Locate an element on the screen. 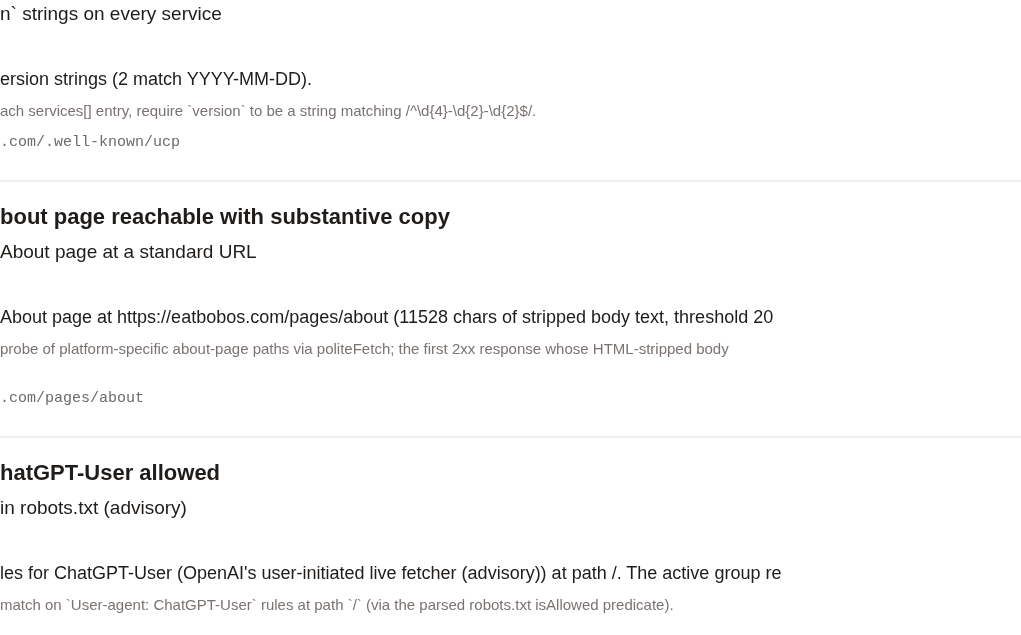  checked-url: .com/.well-known/ucp is located at coordinates (91, 143).